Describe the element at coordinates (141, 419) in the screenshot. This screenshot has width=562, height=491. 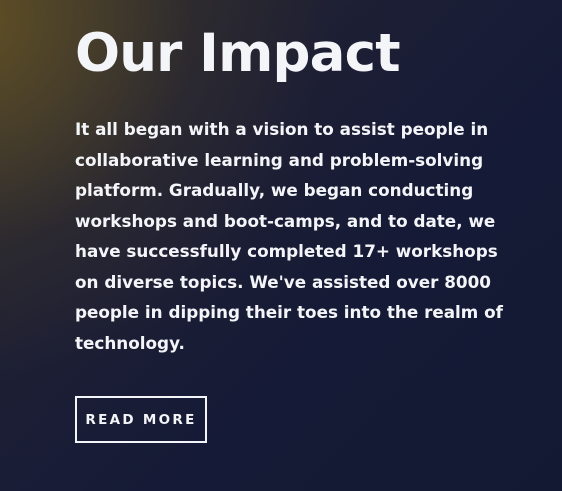
I see `read-more-button: READ MORE` at that location.